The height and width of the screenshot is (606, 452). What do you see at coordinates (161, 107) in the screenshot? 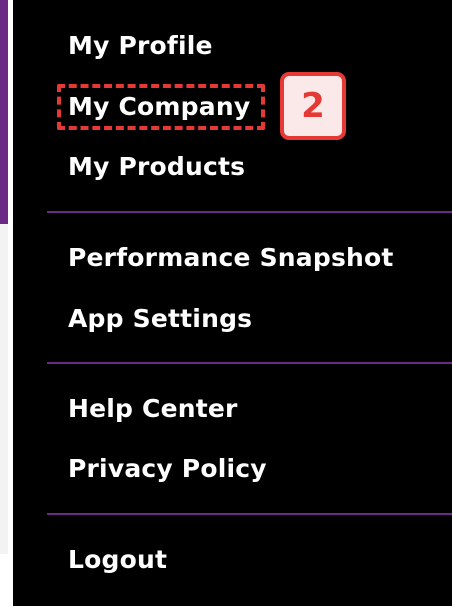
I see `highlight-dashed-box` at bounding box center [161, 107].